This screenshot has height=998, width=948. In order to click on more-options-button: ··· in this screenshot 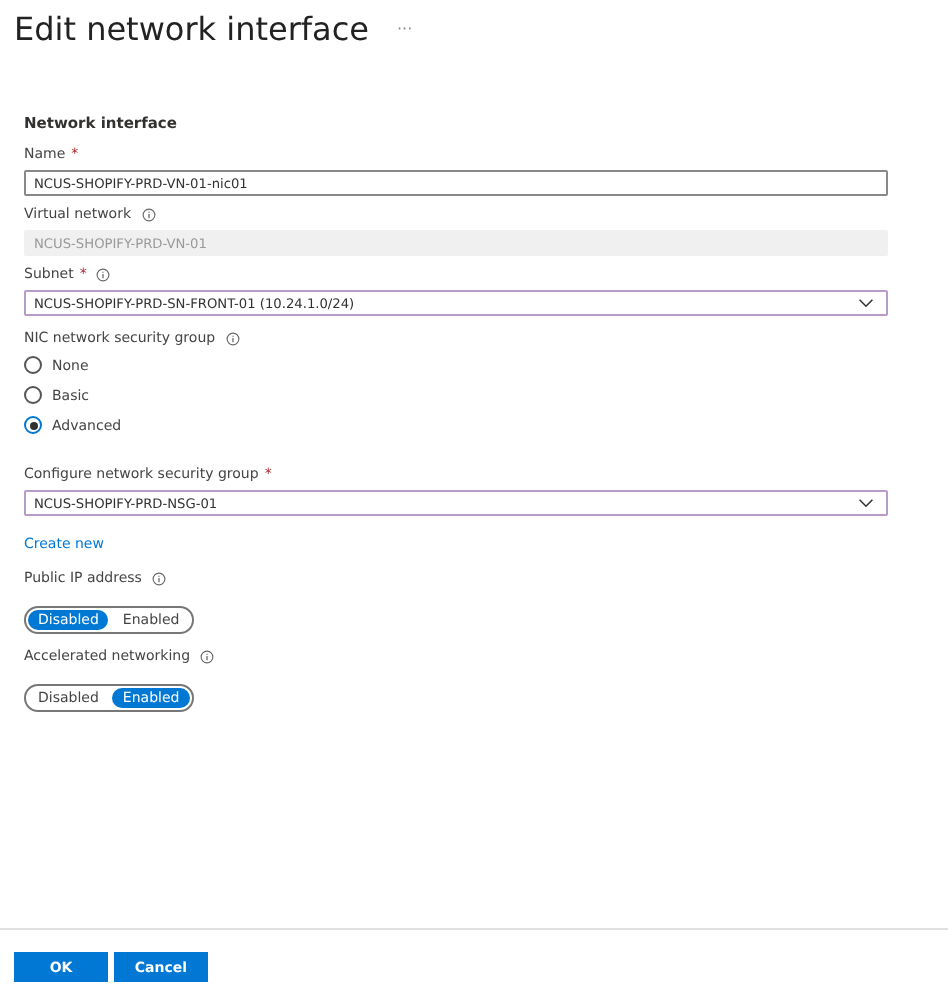, I will do `click(405, 28)`.